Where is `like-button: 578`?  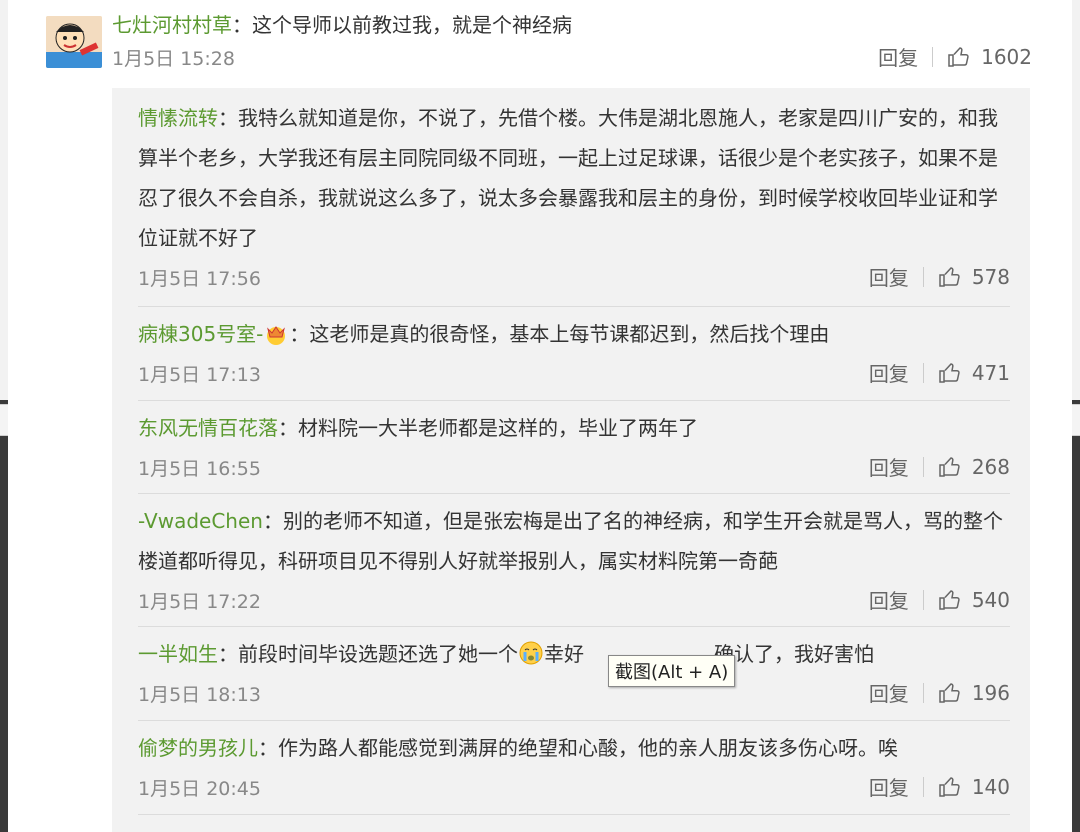
like-button: 578 is located at coordinates (974, 277).